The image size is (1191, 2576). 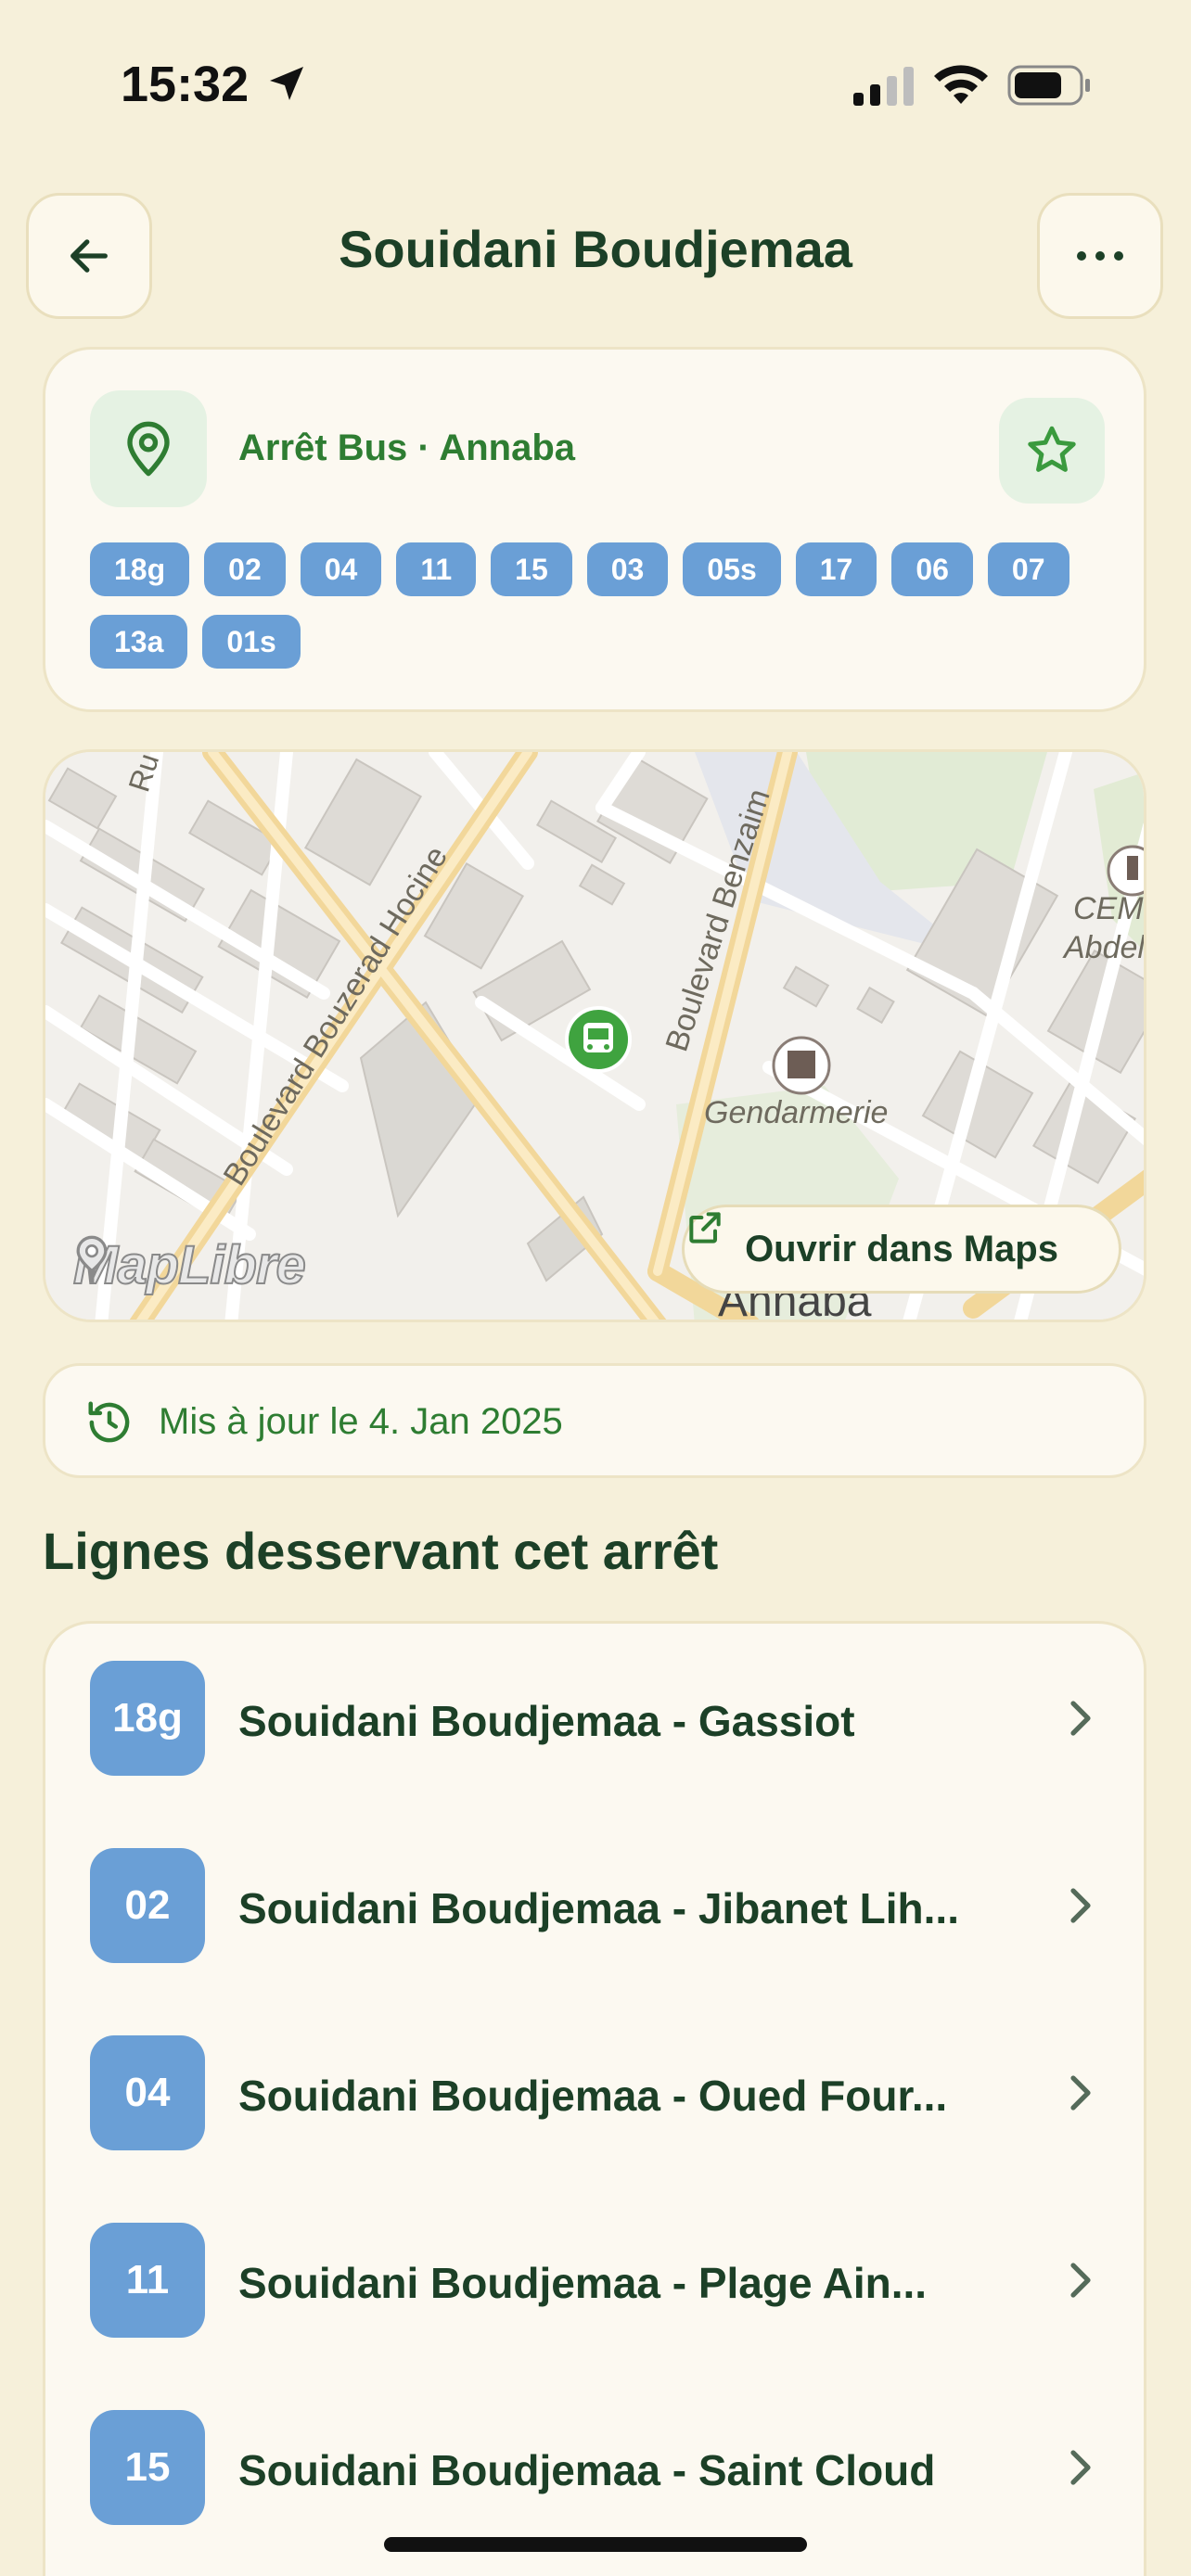 What do you see at coordinates (381, 1551) in the screenshot?
I see `lines-section-title: Lignes desservant cet arrêt` at bounding box center [381, 1551].